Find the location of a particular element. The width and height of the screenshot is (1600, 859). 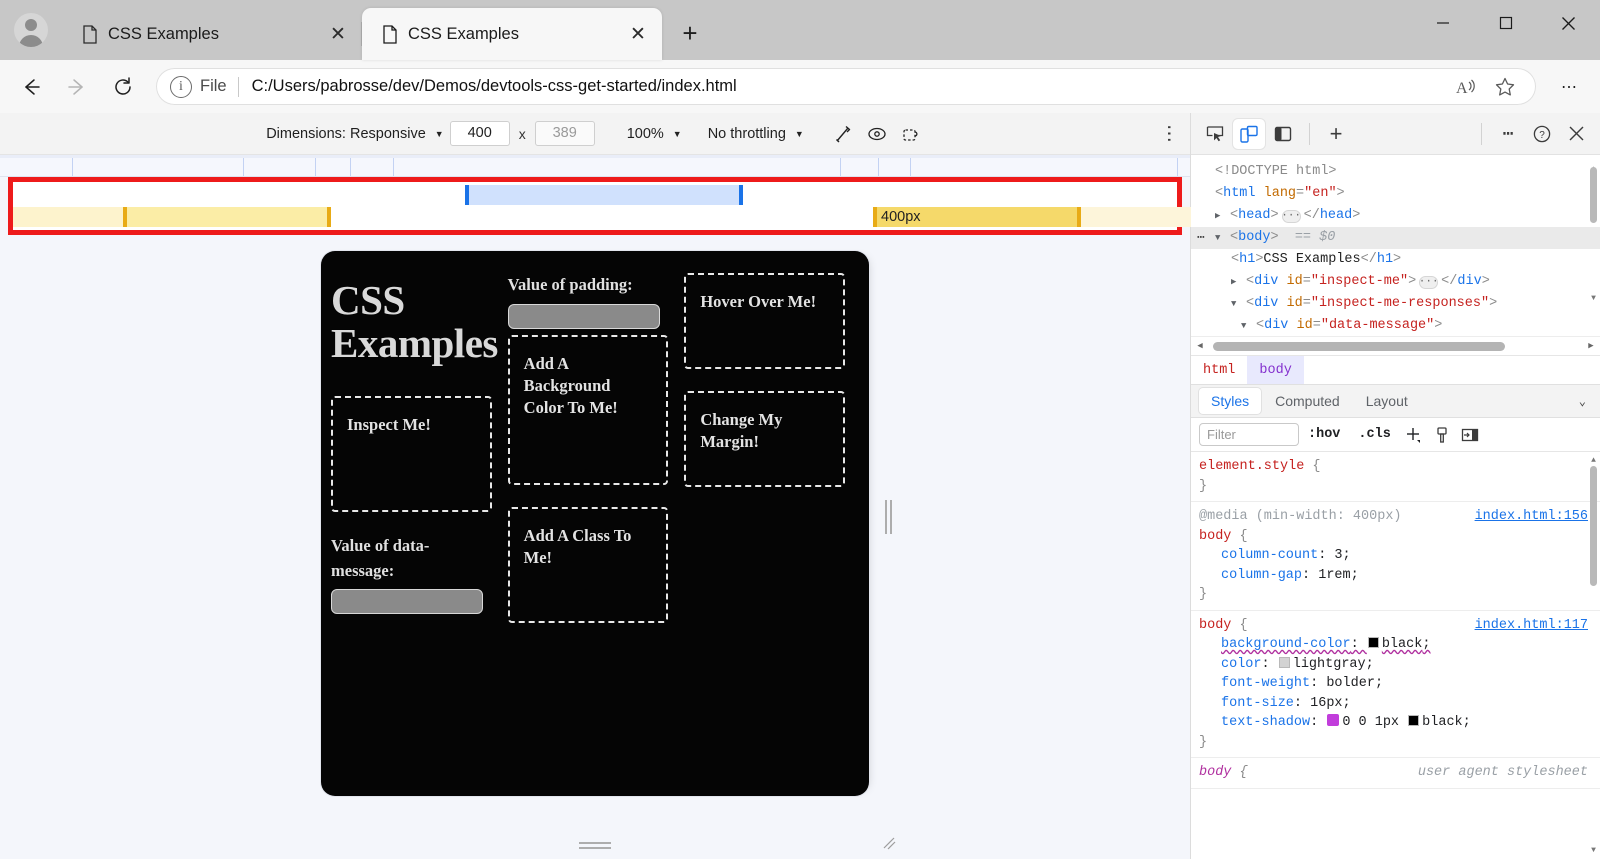

scrollbar-track is located at coordinates (1395, 346).